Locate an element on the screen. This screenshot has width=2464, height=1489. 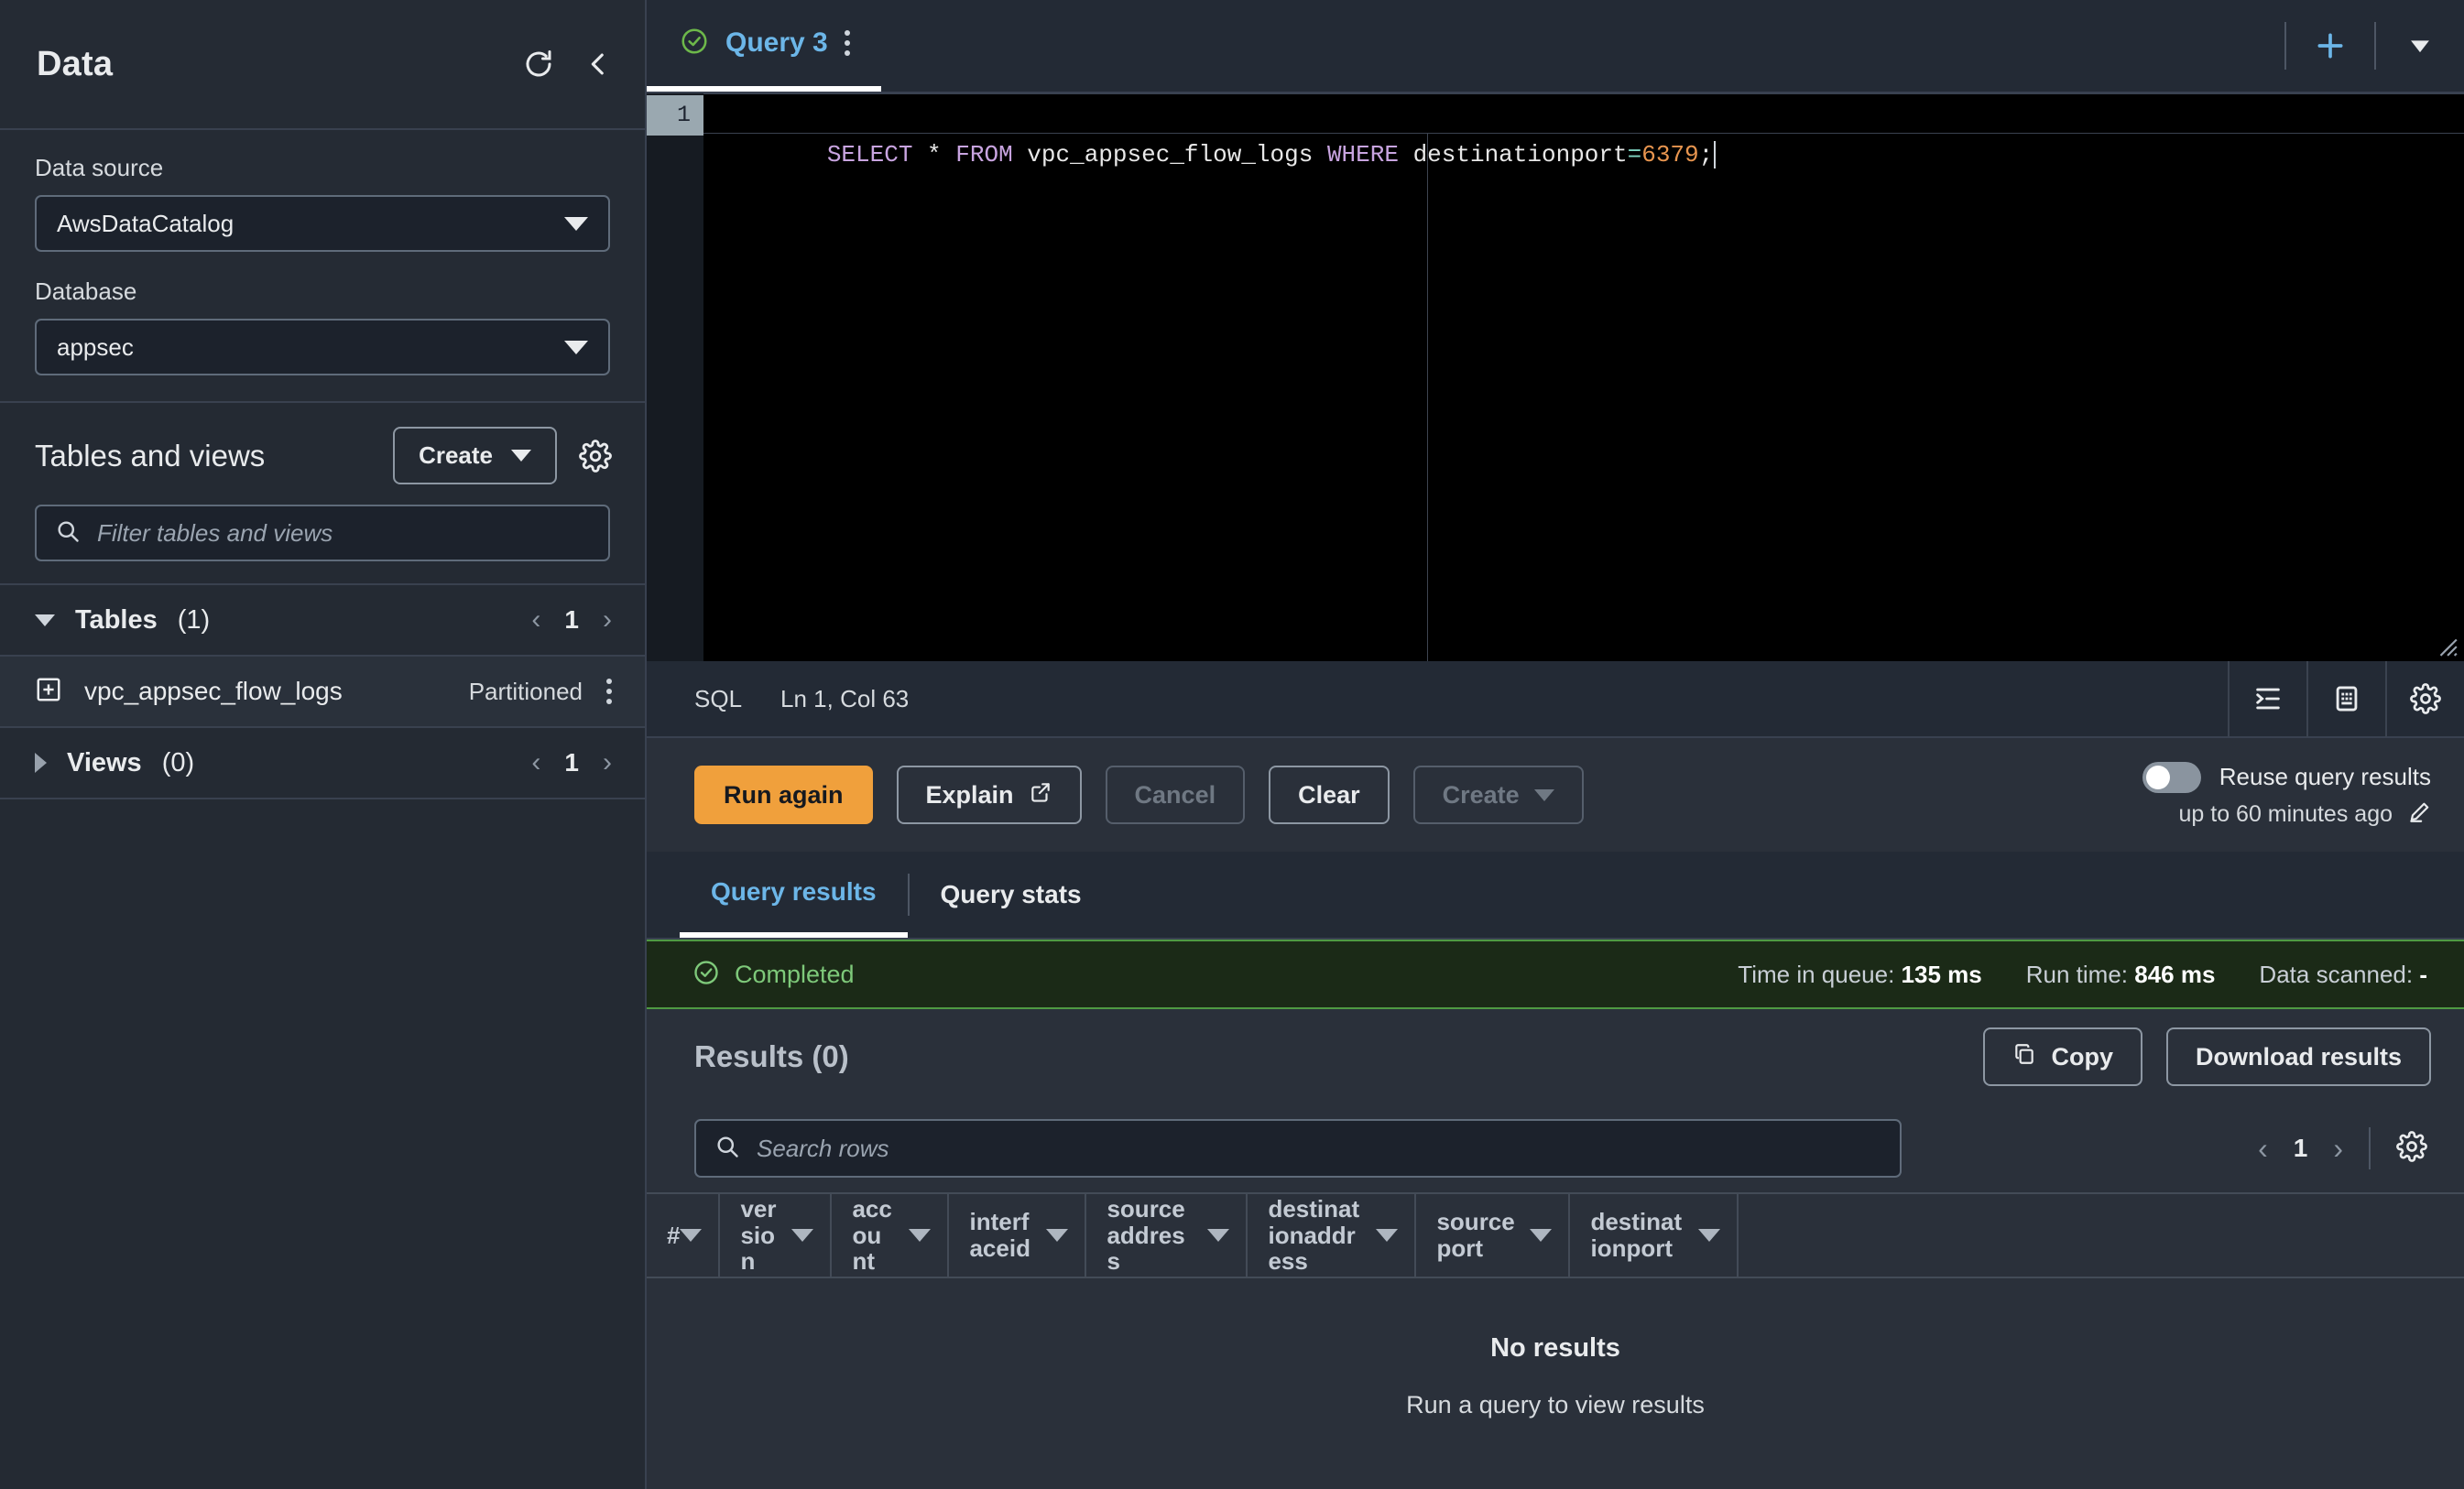
column-header-sourceport: sourceport is located at coordinates (1493, 1235).